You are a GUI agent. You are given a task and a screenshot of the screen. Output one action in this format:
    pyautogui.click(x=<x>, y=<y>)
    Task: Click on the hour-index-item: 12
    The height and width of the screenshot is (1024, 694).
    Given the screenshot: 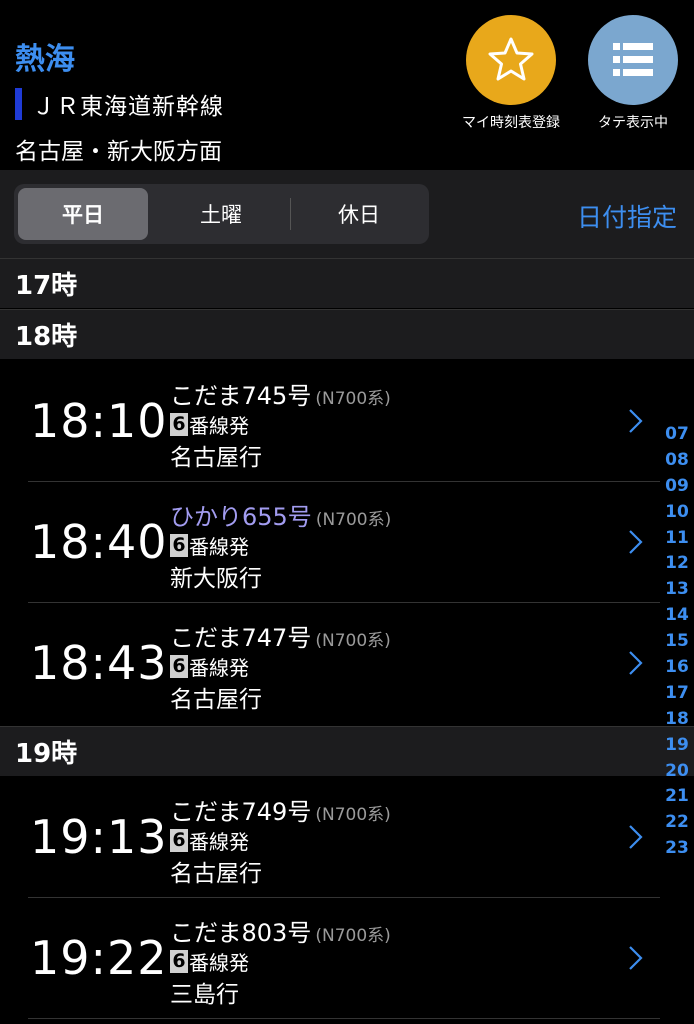 What is the action you would take?
    pyautogui.click(x=677, y=563)
    